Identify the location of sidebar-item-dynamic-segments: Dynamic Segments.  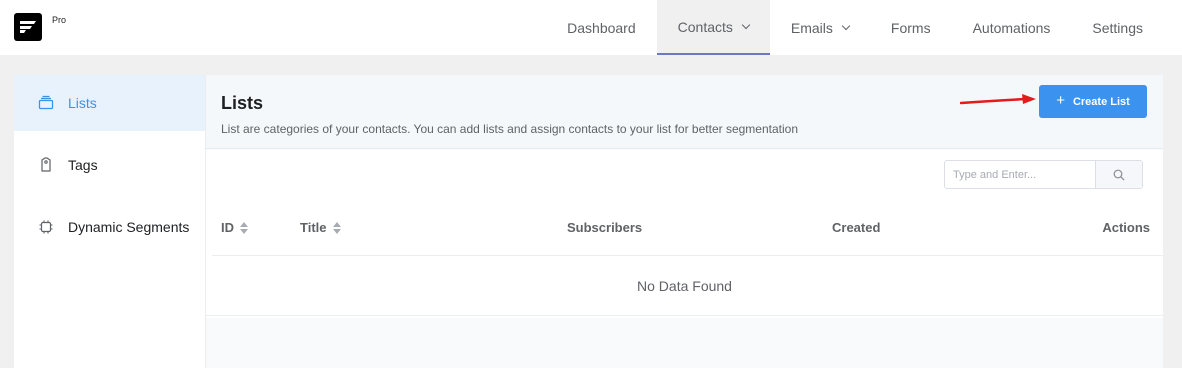
(109, 227).